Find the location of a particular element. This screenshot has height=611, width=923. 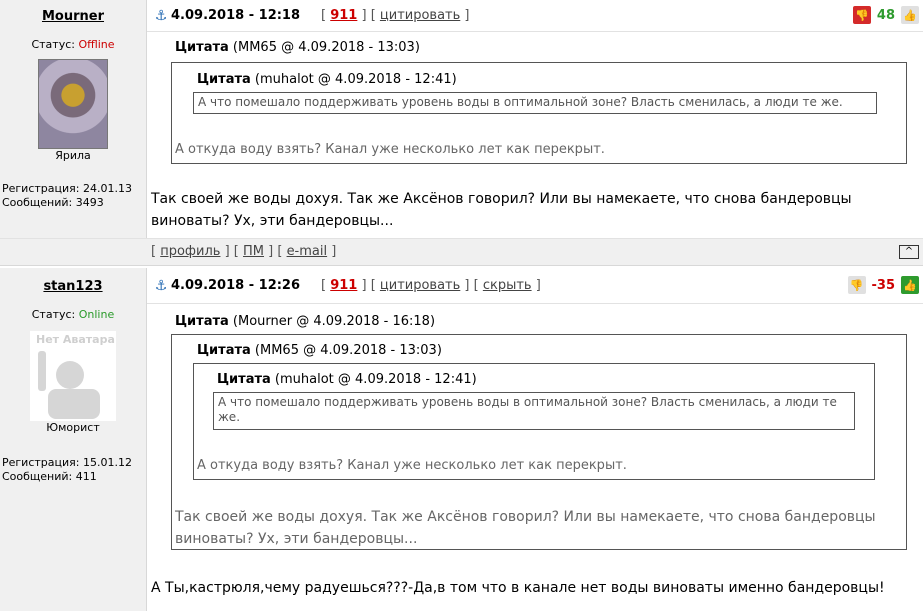

pm-link: ПМ is located at coordinates (253, 251).